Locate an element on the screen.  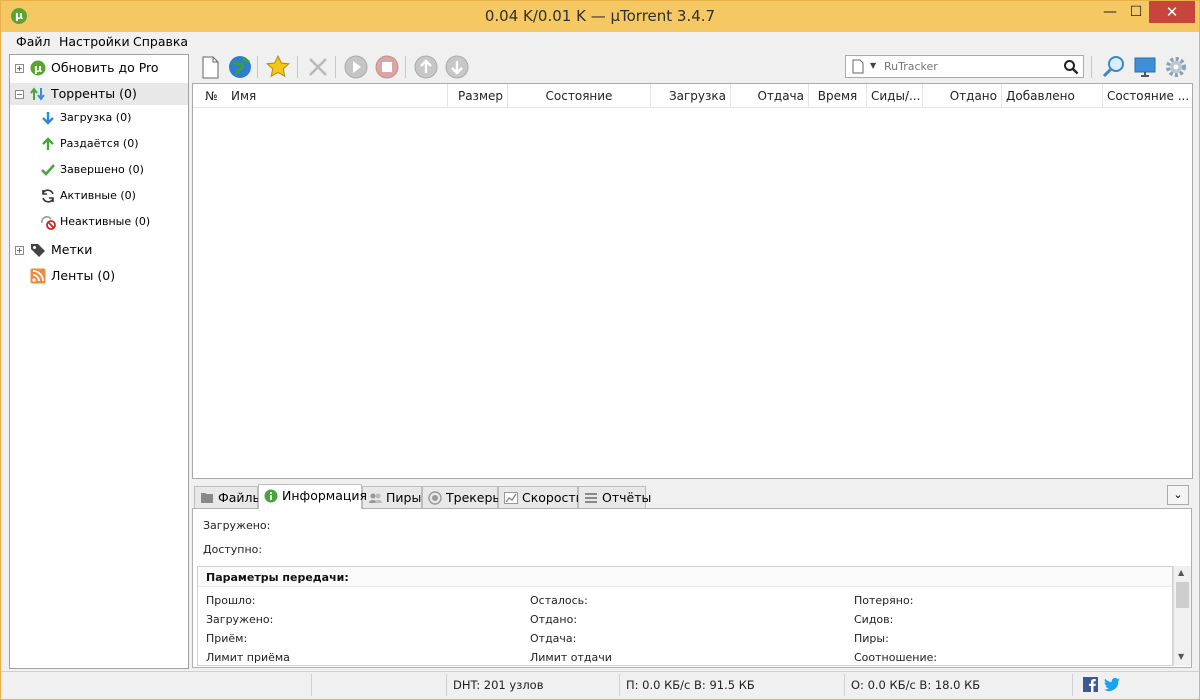
column-header-download: Загрузка is located at coordinates (691, 96).